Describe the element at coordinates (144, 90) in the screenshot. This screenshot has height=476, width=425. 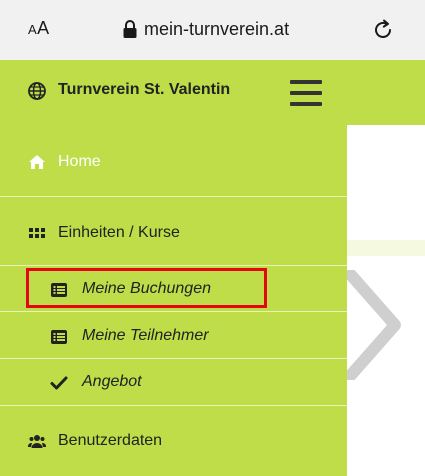
I see `club-name: Turnverein St. Valentin` at that location.